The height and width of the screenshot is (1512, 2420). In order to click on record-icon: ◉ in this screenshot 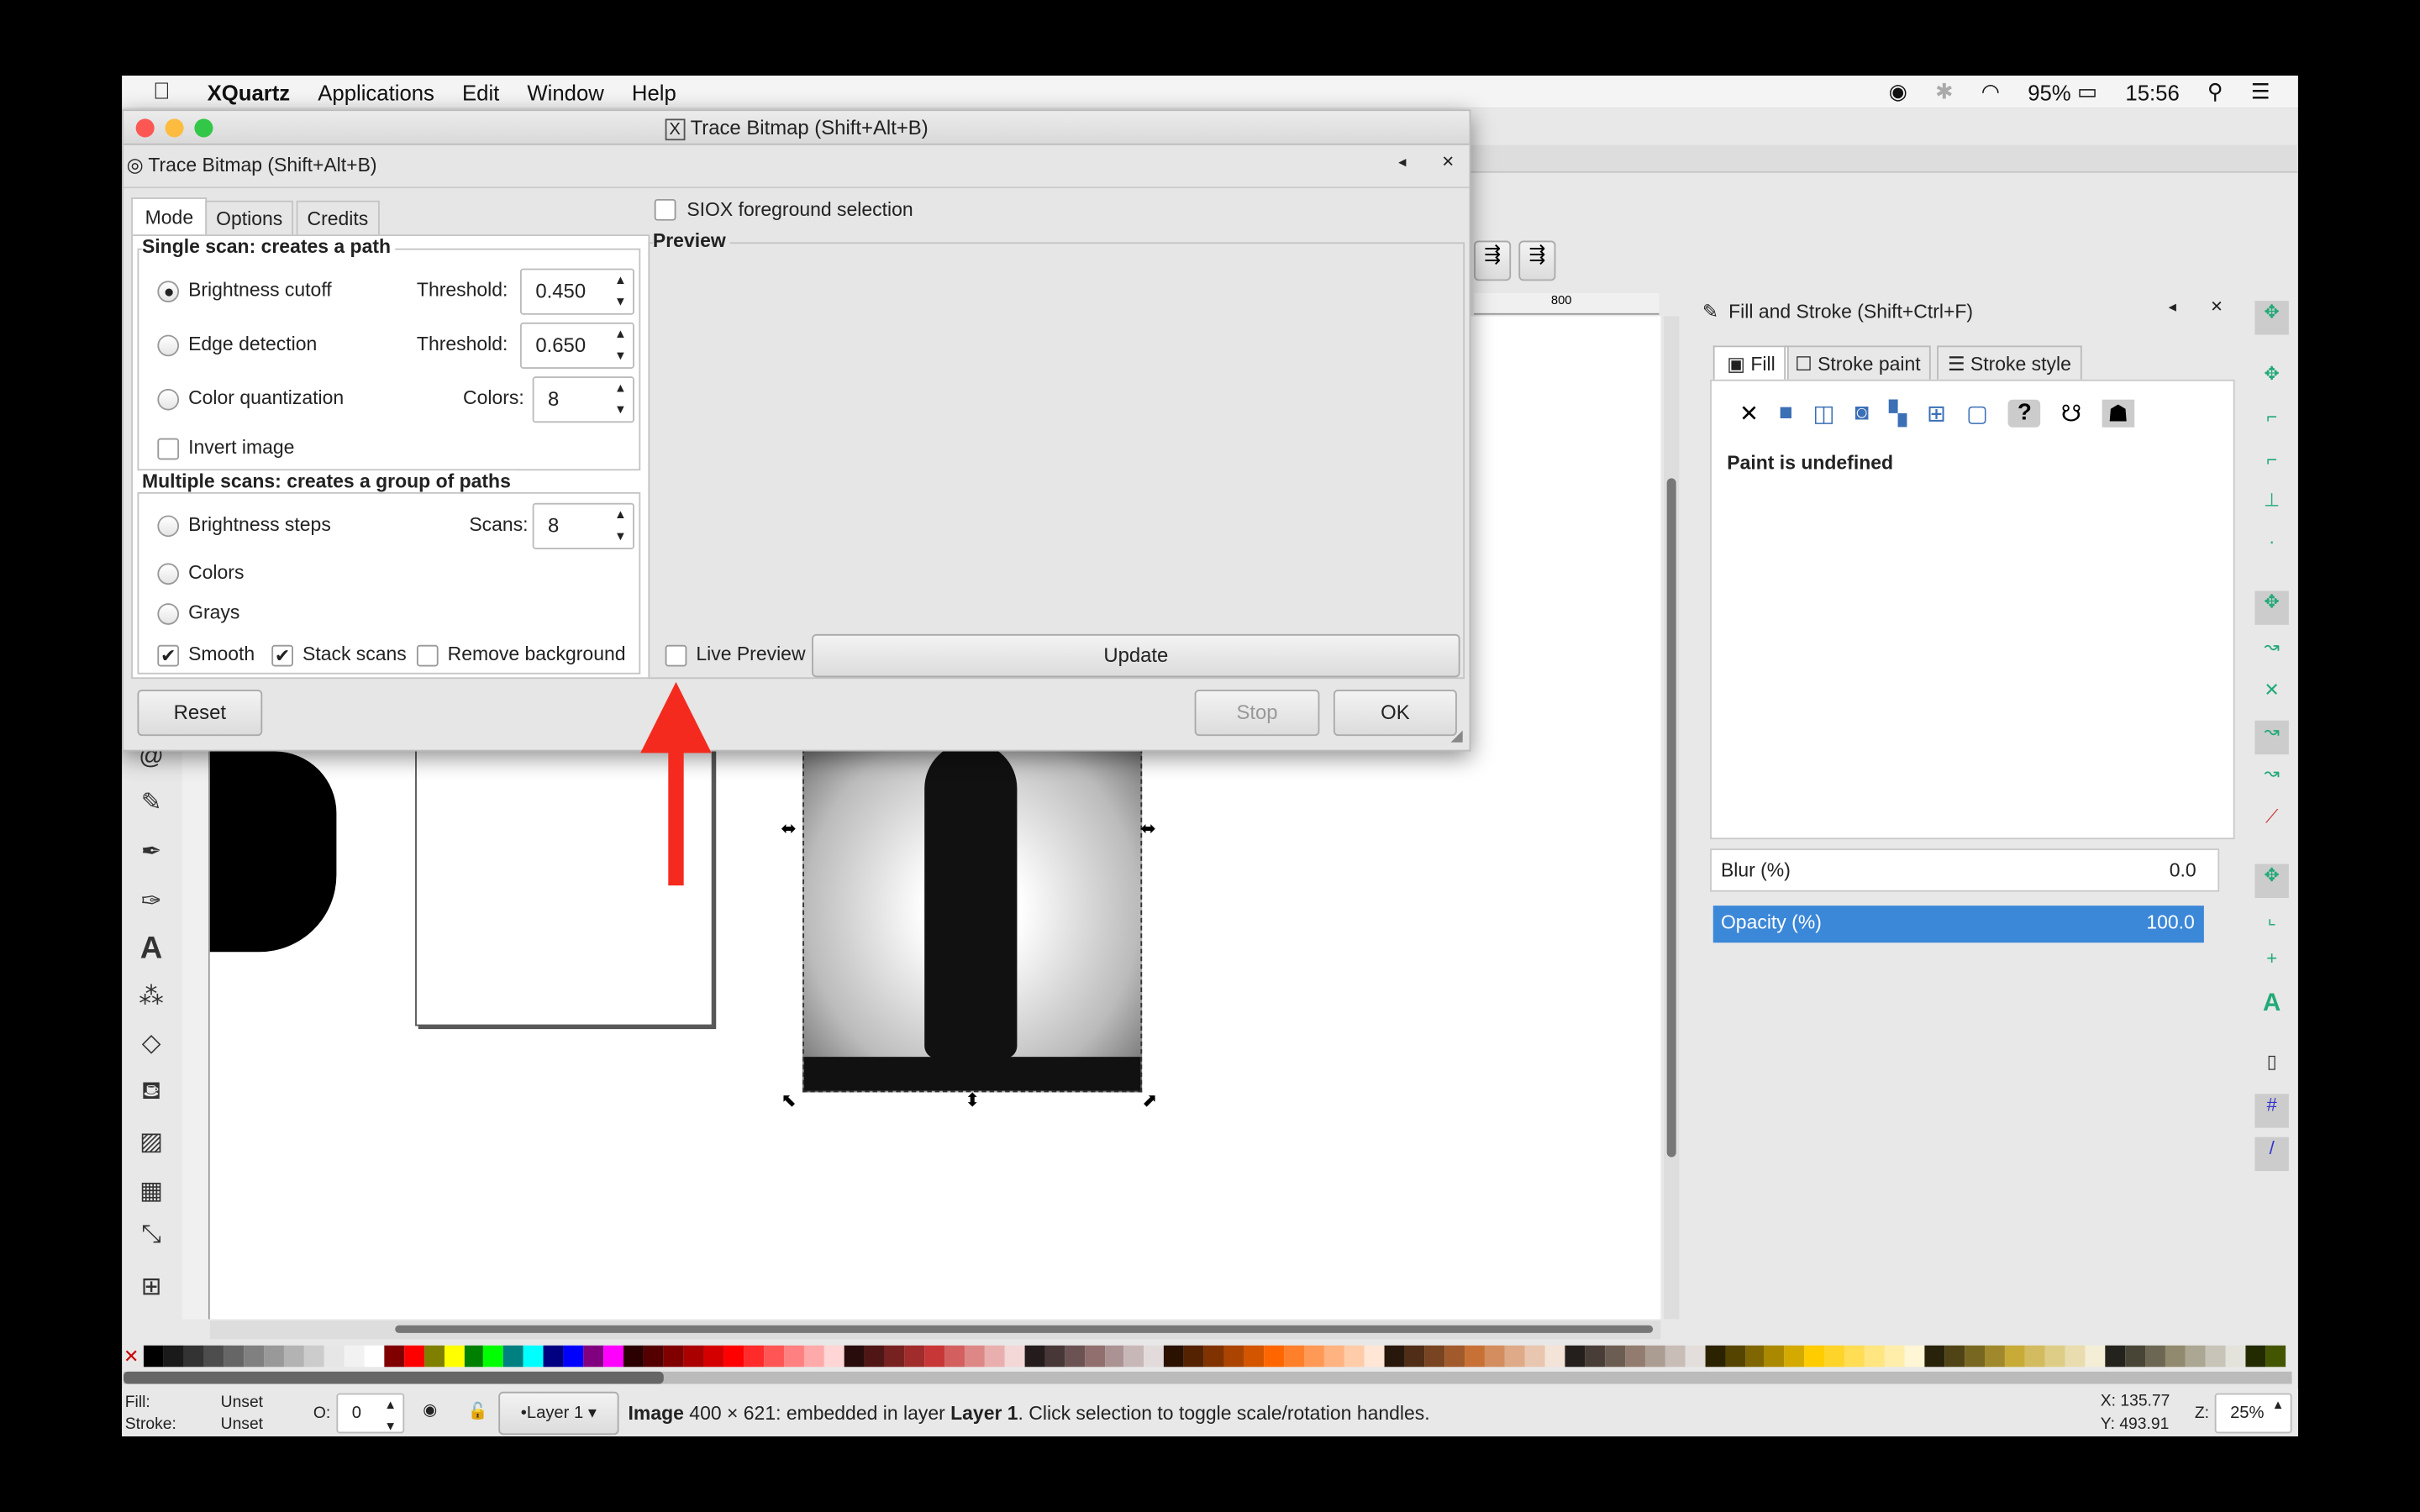, I will do `click(1898, 92)`.